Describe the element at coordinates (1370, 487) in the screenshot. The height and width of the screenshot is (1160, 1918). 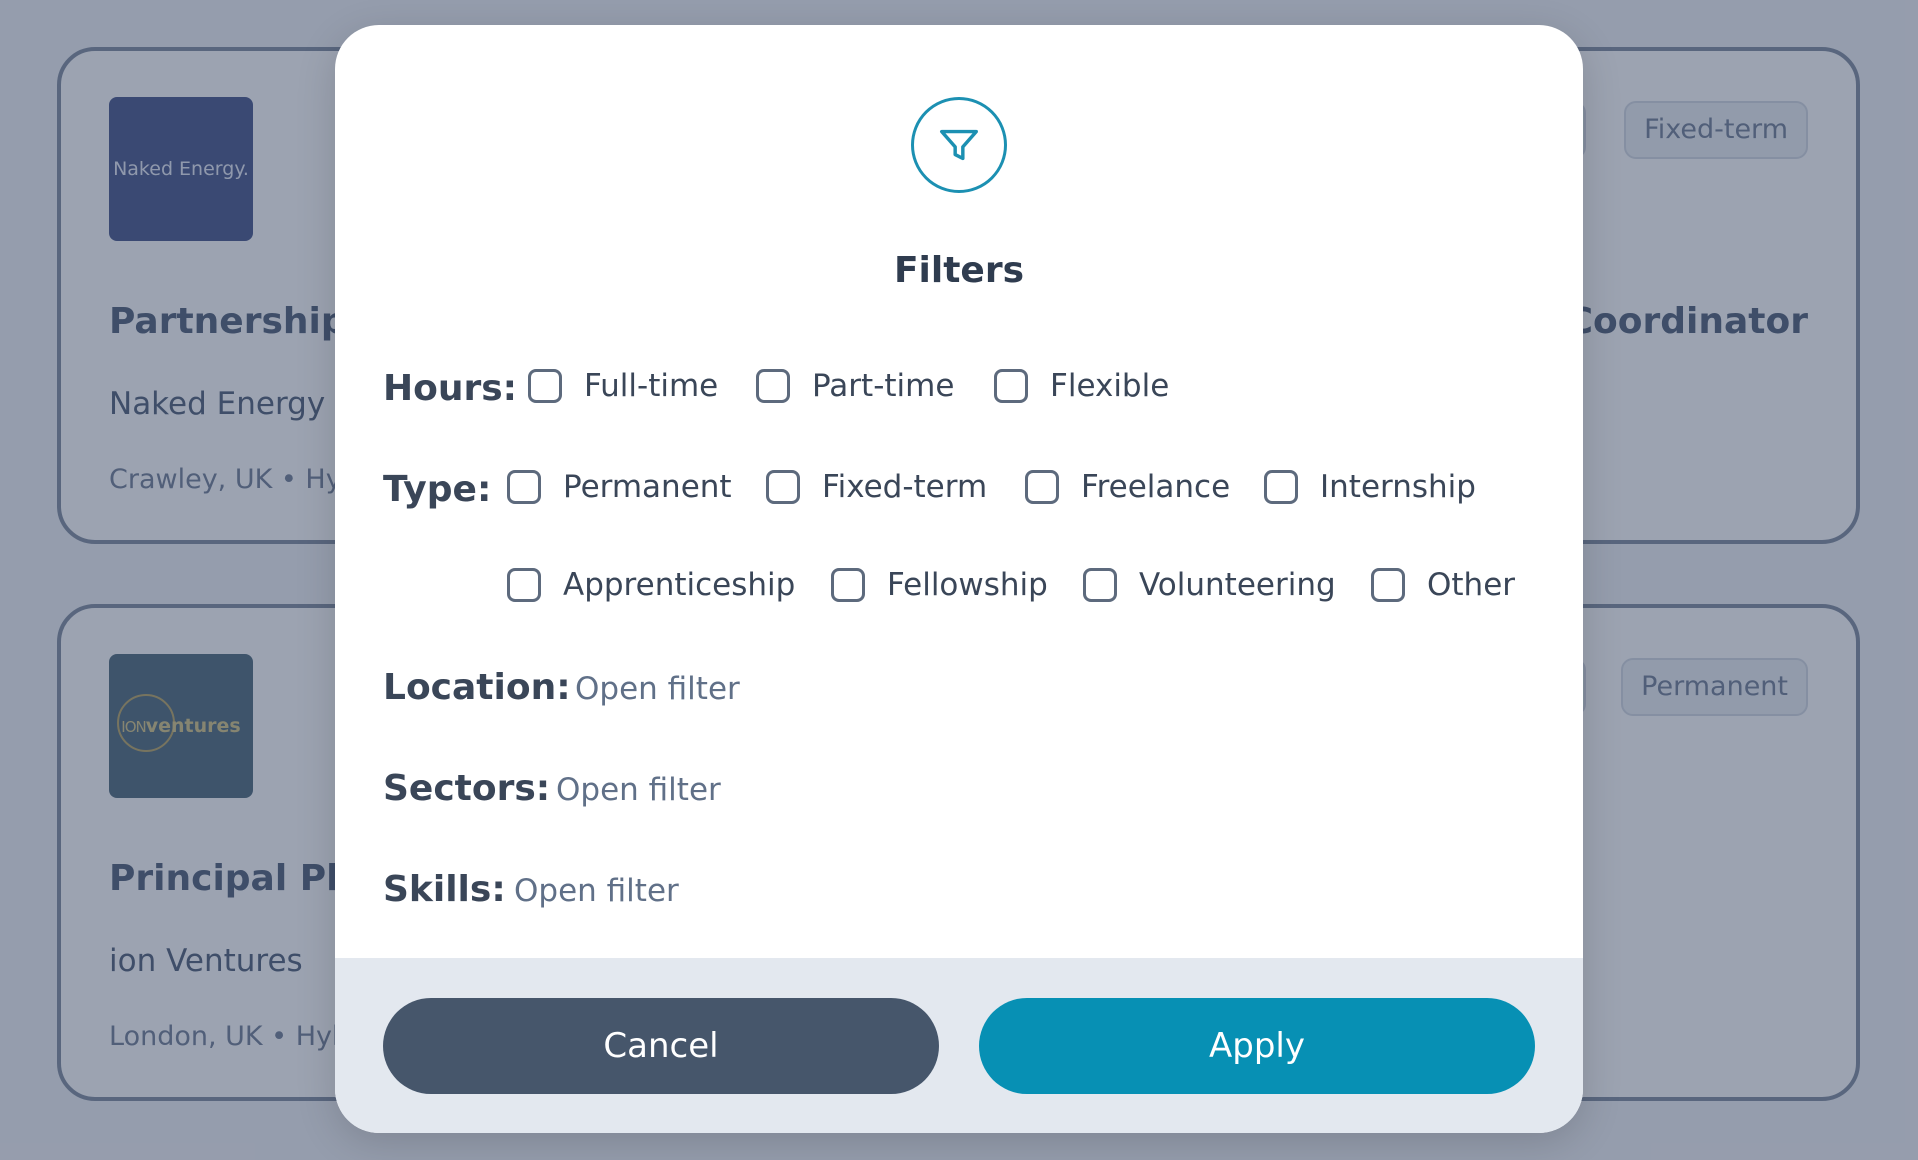
I see `type-option-internship: Internship` at that location.